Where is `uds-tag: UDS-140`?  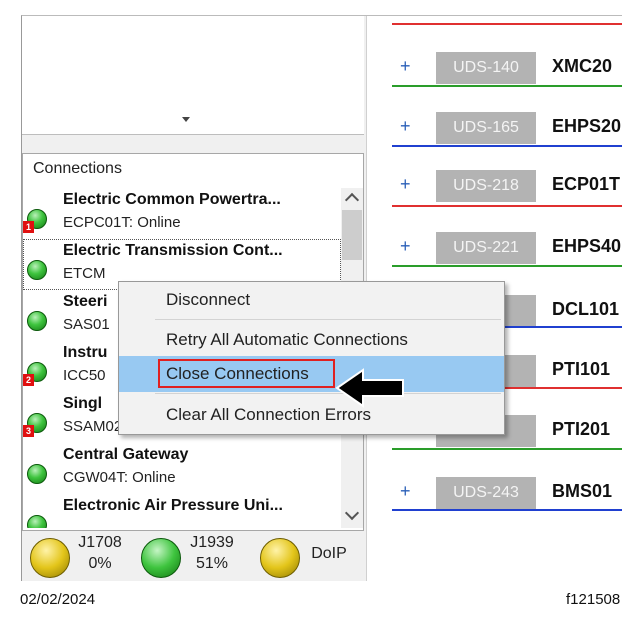 uds-tag: UDS-140 is located at coordinates (486, 68).